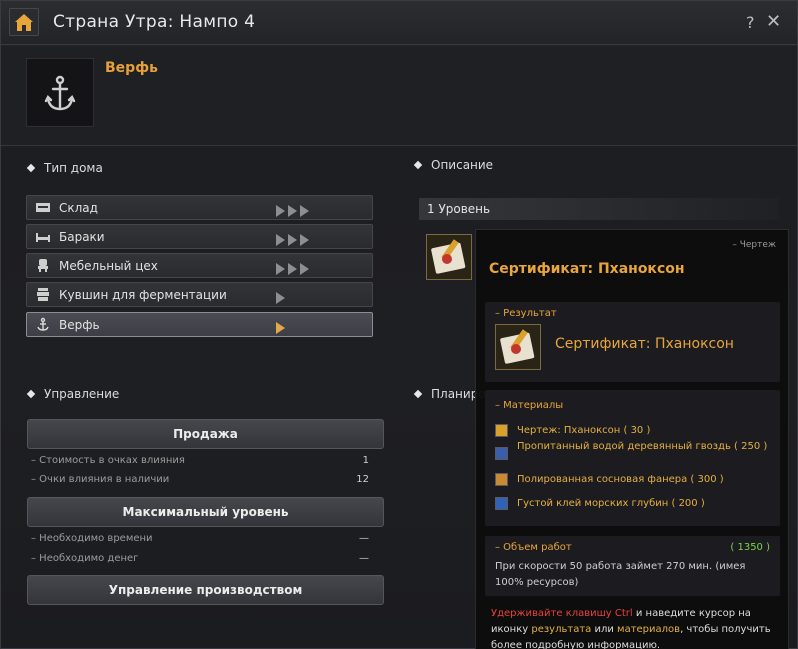 The height and width of the screenshot is (649, 798). What do you see at coordinates (399, 23) in the screenshot?
I see `title-bar: Страна Утра: Нампо 4 ? ✕` at bounding box center [399, 23].